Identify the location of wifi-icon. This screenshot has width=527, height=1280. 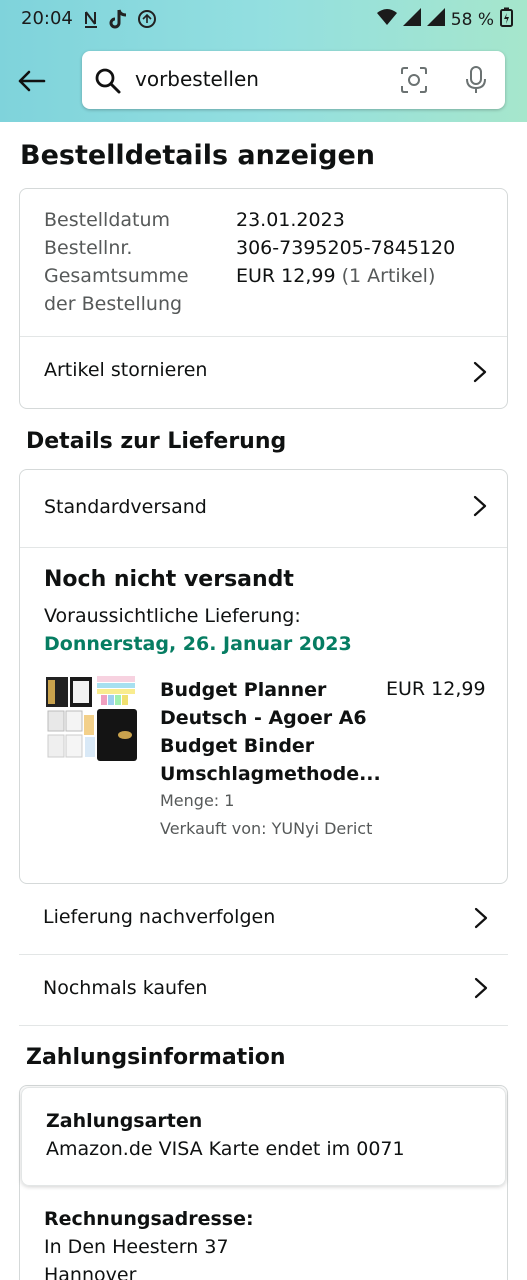
(386, 19).